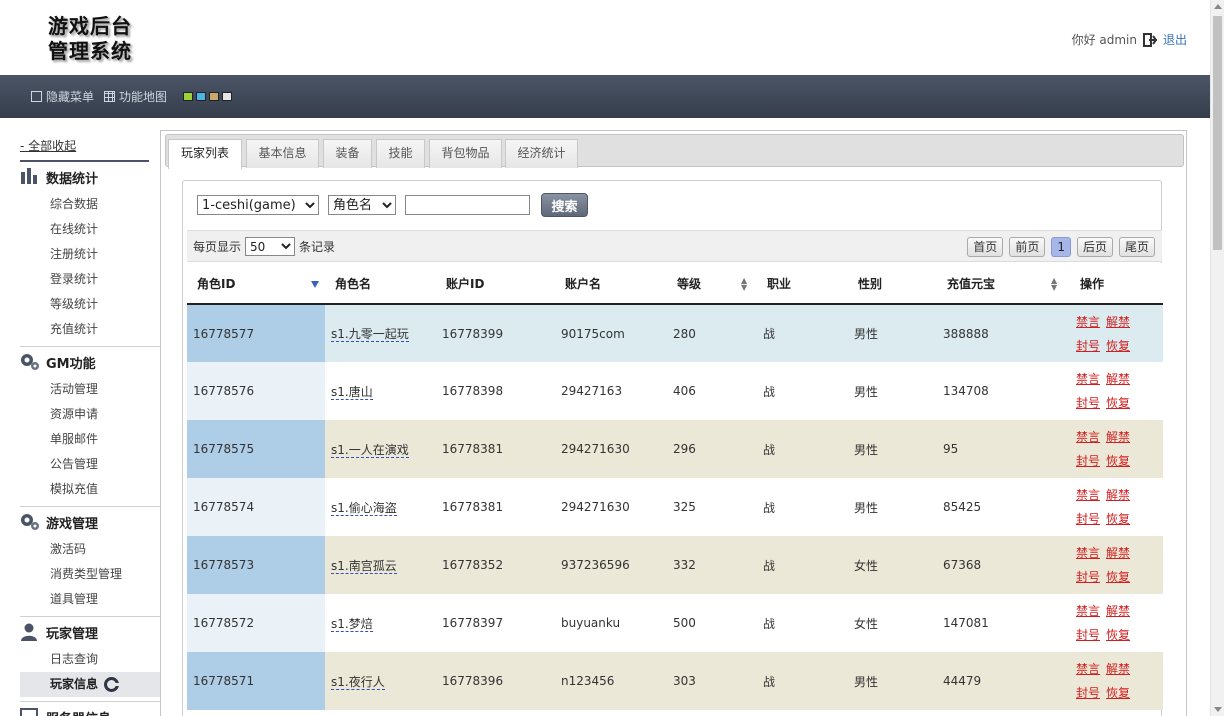 The width and height of the screenshot is (1224, 716). Describe the element at coordinates (370, 334) in the screenshot. I see `role-name-link: s1.九零一起玩` at that location.